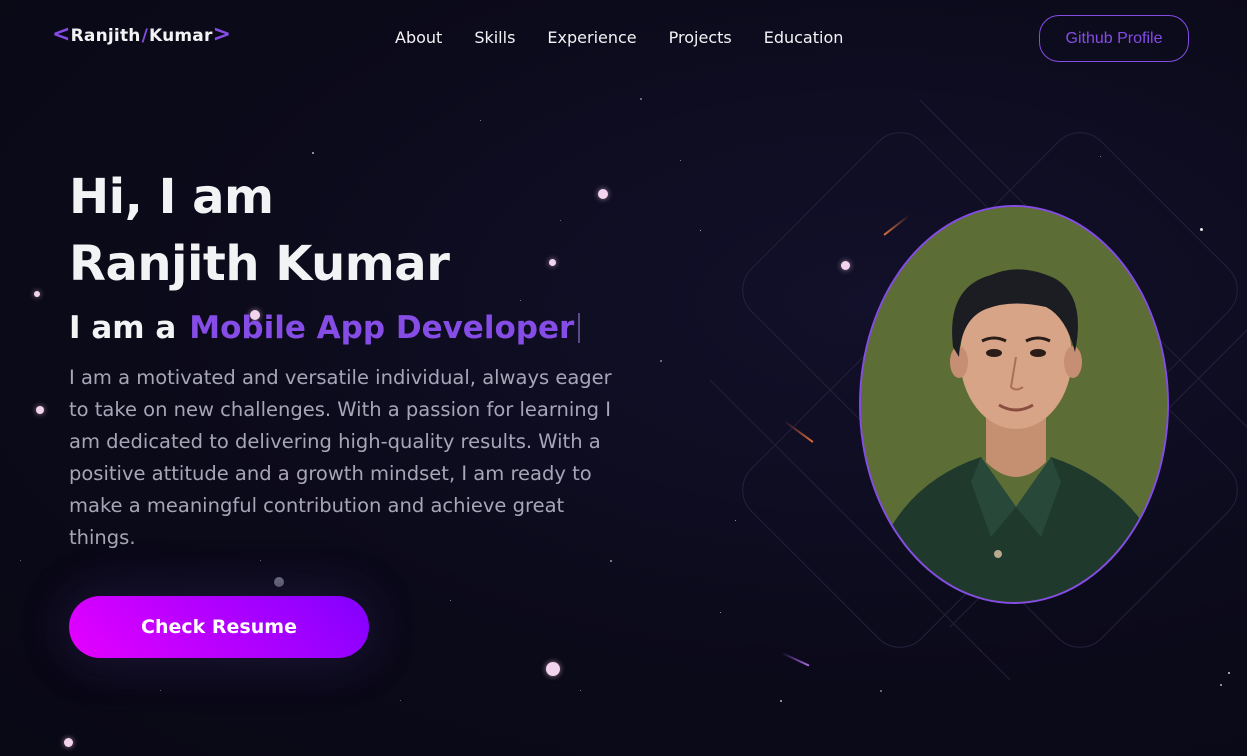 The height and width of the screenshot is (756, 1247). Describe the element at coordinates (181, 36) in the screenshot. I see `logo-last-name: Kumar` at that location.